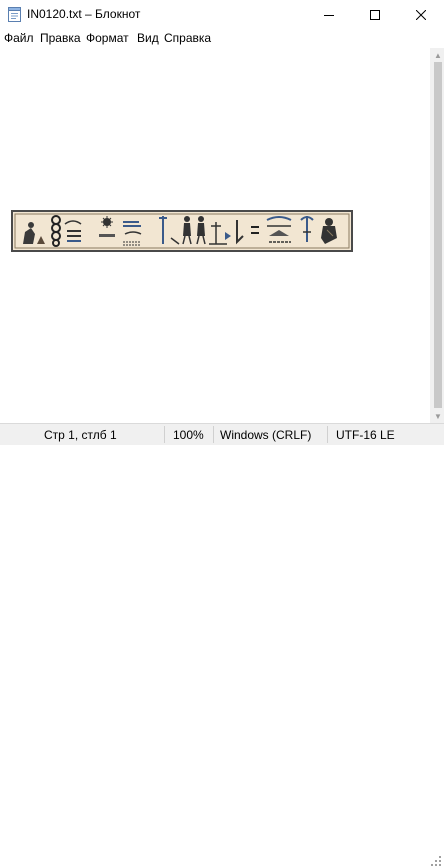 This screenshot has width=444, height=867. I want to click on hieroglyph-cartouche-icon, so click(182, 231).